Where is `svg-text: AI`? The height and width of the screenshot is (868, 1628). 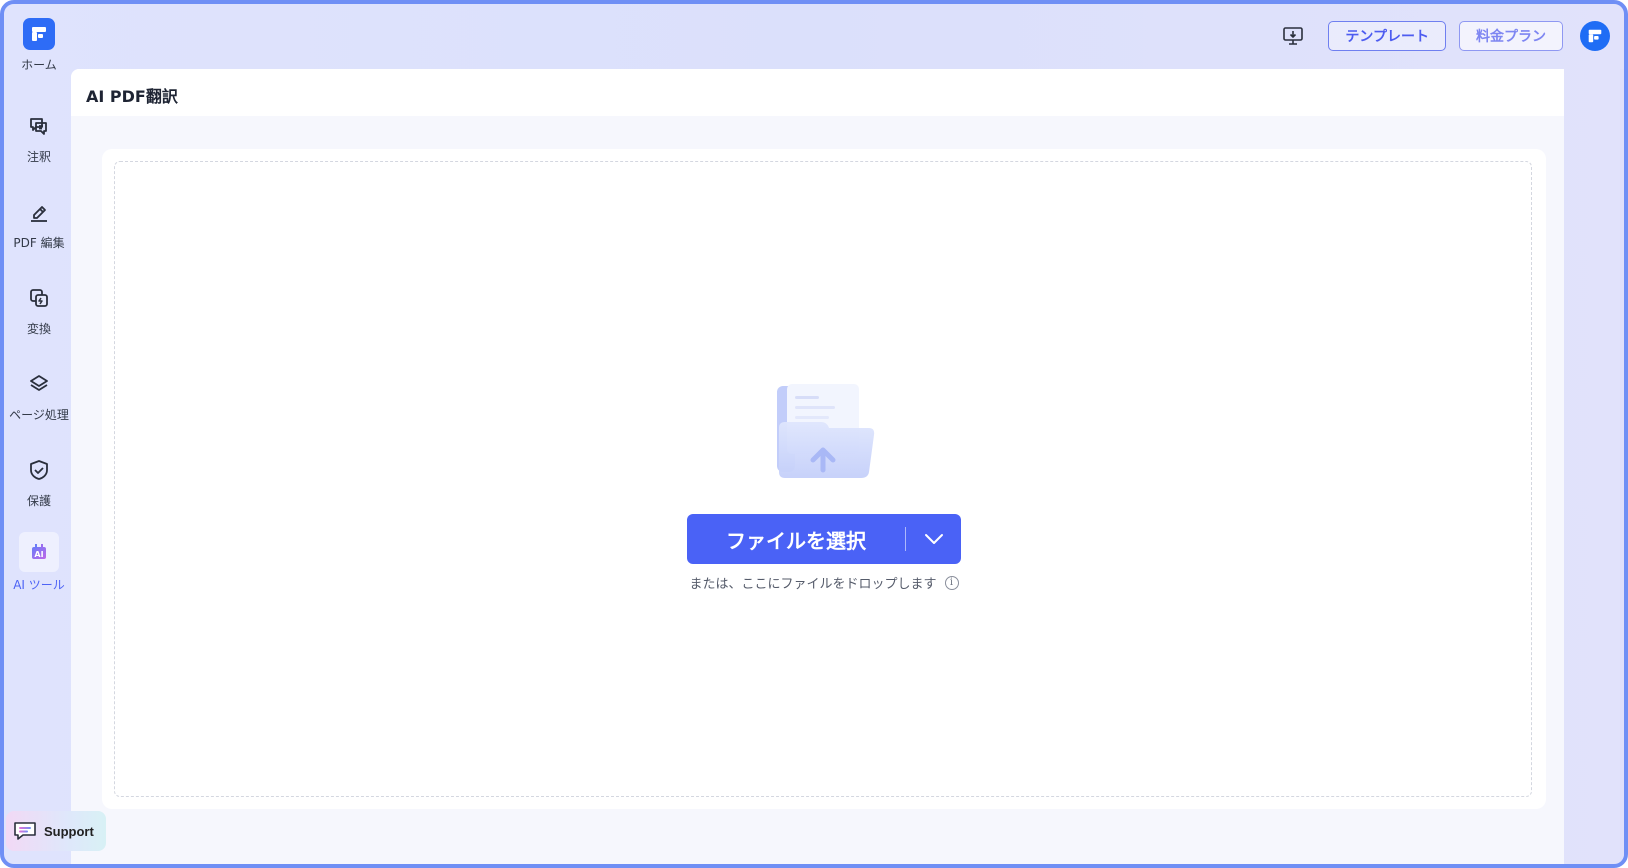 svg-text: AI is located at coordinates (38, 554).